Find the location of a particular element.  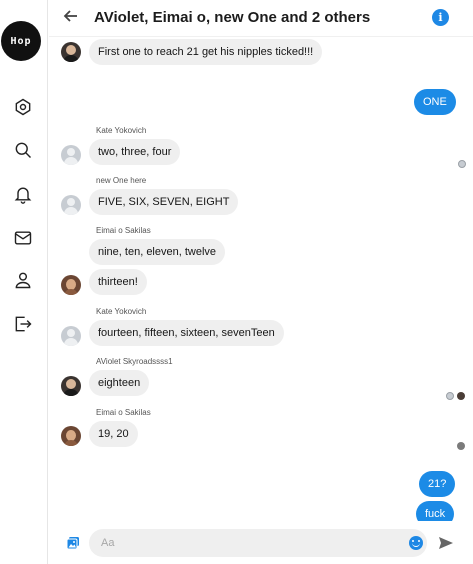

info-icon: i is located at coordinates (440, 17).